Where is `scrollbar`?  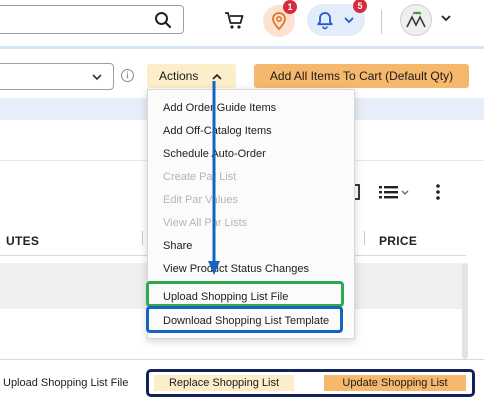
scrollbar is located at coordinates (465, 311).